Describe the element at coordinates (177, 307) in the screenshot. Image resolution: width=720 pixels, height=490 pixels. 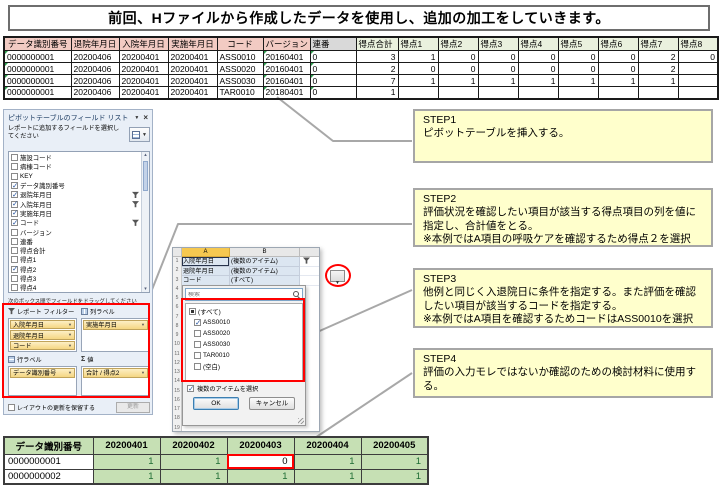
I see `row-number: 6` at that location.